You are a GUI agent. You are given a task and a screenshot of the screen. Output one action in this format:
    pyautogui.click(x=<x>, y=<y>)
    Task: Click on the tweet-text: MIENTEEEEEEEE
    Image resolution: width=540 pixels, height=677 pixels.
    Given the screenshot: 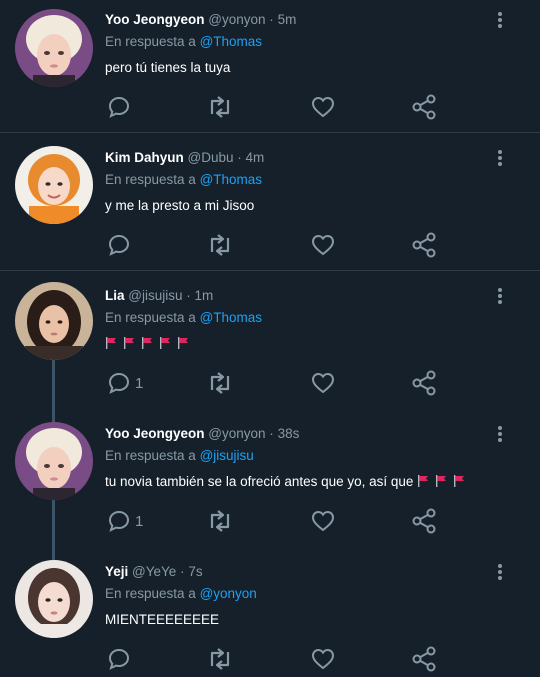 What is the action you would take?
    pyautogui.click(x=162, y=619)
    